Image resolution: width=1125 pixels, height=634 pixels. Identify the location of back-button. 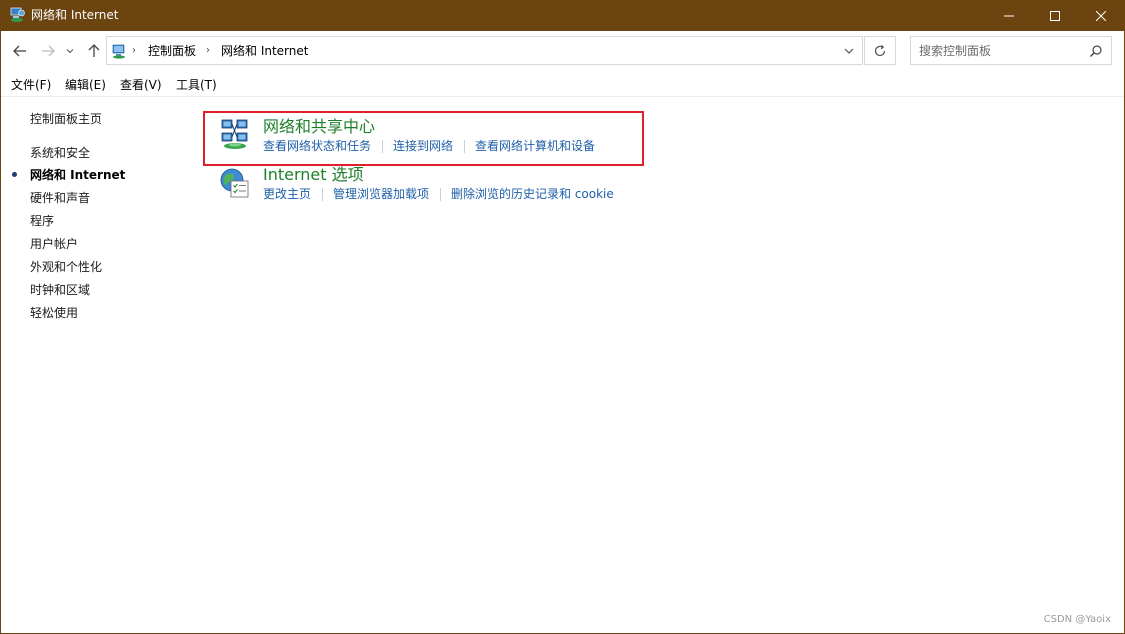
(20, 51).